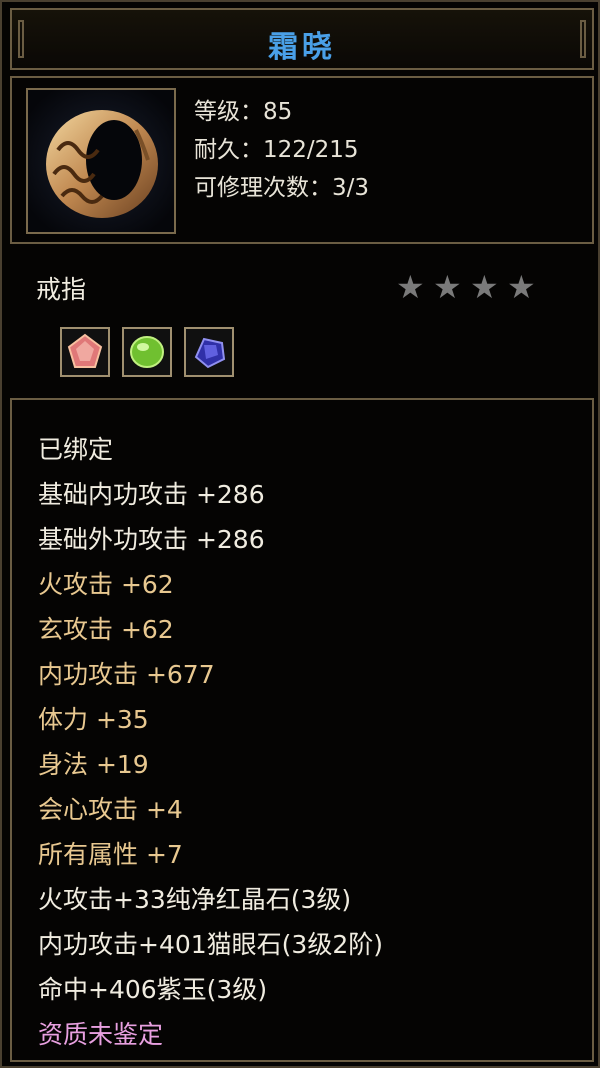 The image size is (600, 1068). Describe the element at coordinates (110, 809) in the screenshot. I see `attr-line: 会心攻击 +4` at that location.